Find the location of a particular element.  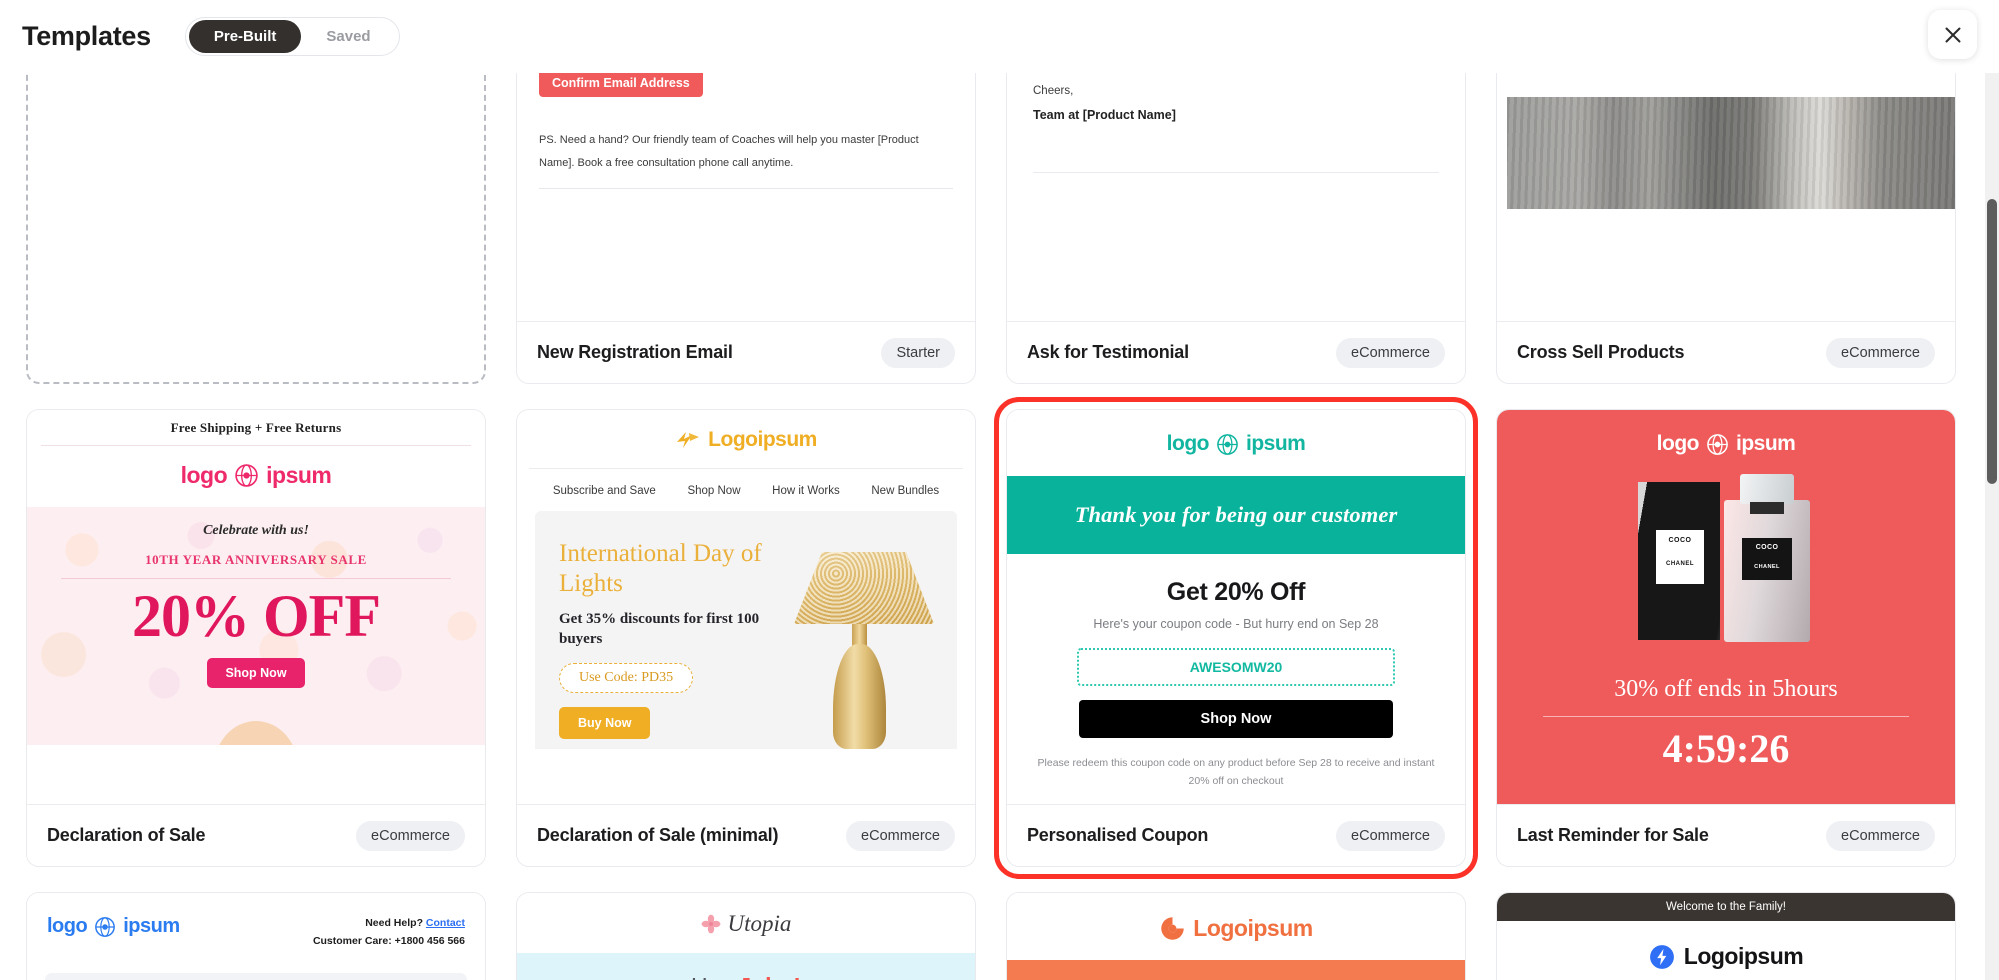

card-footer: Personalised Coupon eCommerce is located at coordinates (1236, 835).